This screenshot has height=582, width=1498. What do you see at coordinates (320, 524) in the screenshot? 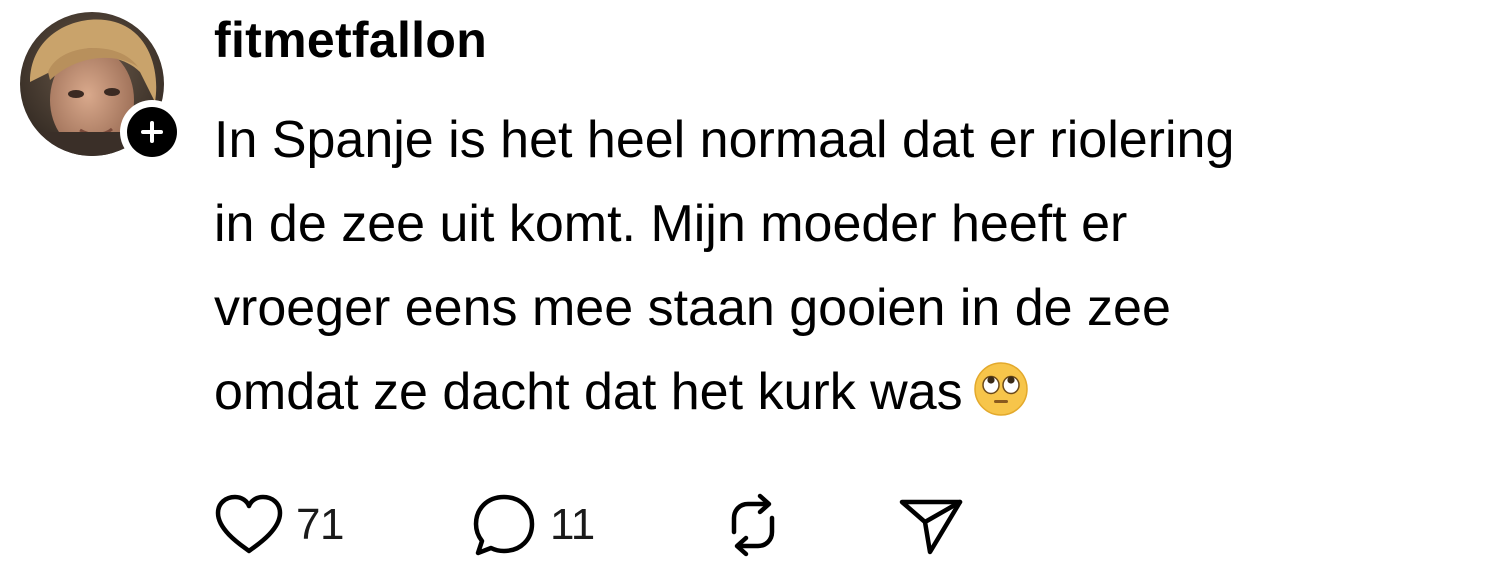
I see `like-count: 71` at bounding box center [320, 524].